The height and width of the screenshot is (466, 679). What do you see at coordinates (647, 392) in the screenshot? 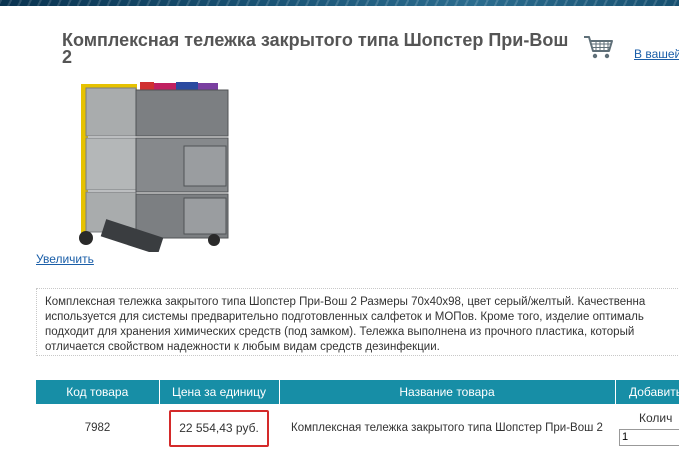
I see `column-header-add: Добавить` at bounding box center [647, 392].